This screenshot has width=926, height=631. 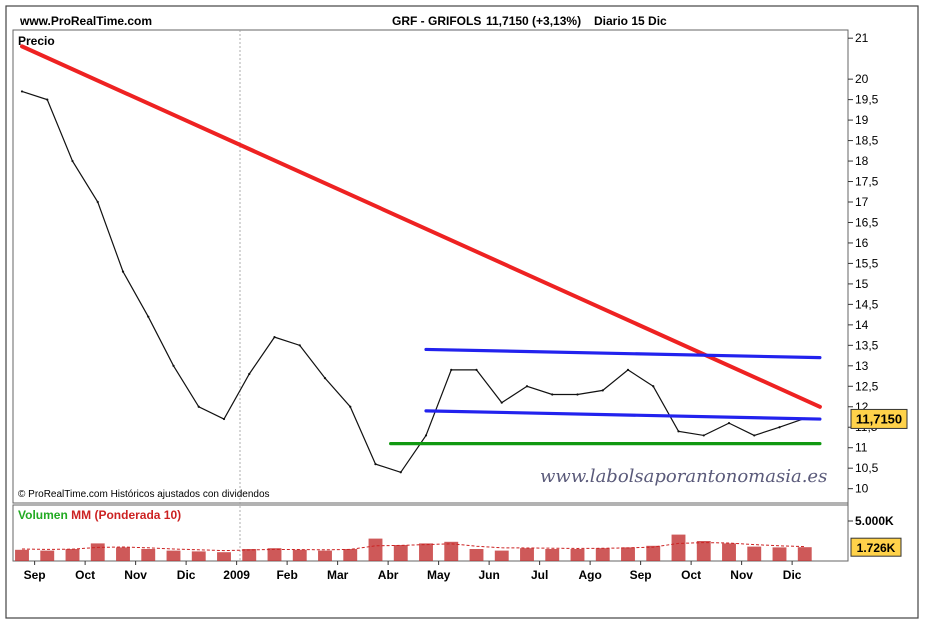 I want to click on y-tick-label: 21, so click(x=862, y=38).